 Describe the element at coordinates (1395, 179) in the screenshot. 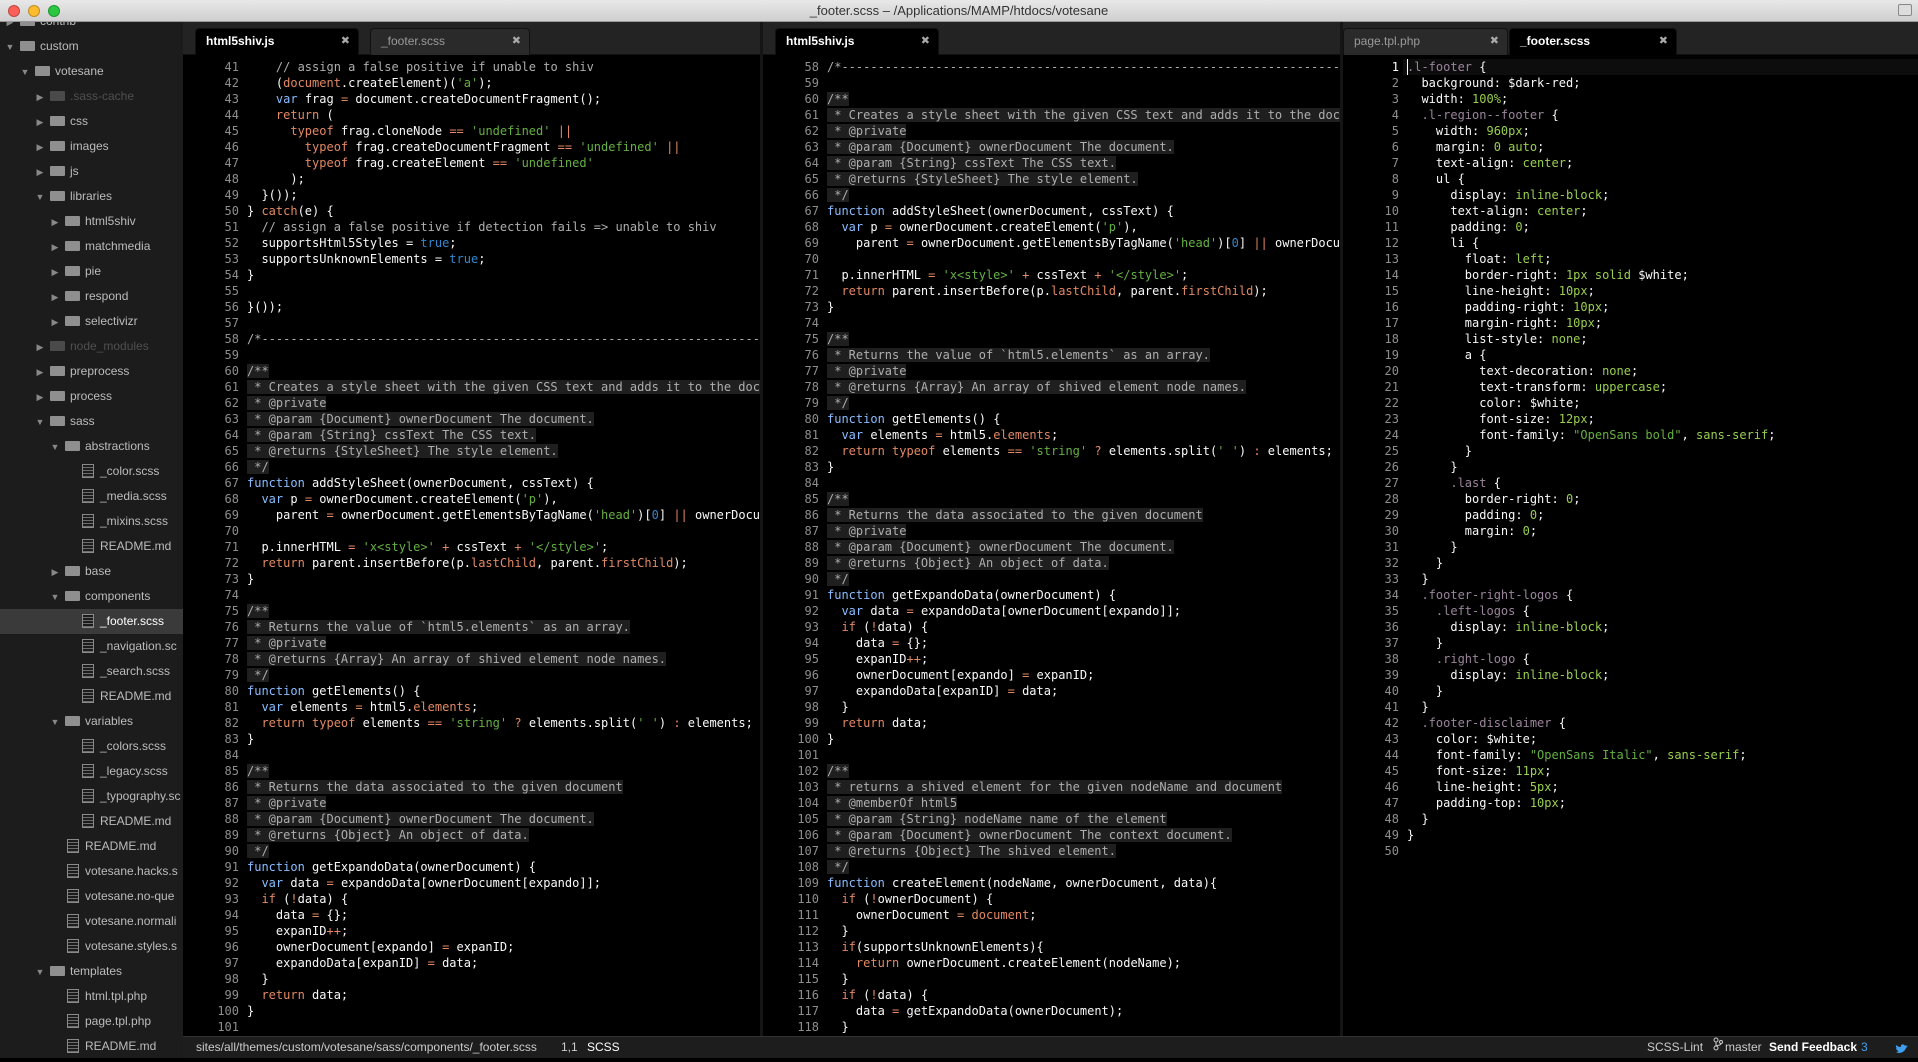

I see `line-number: 8` at that location.